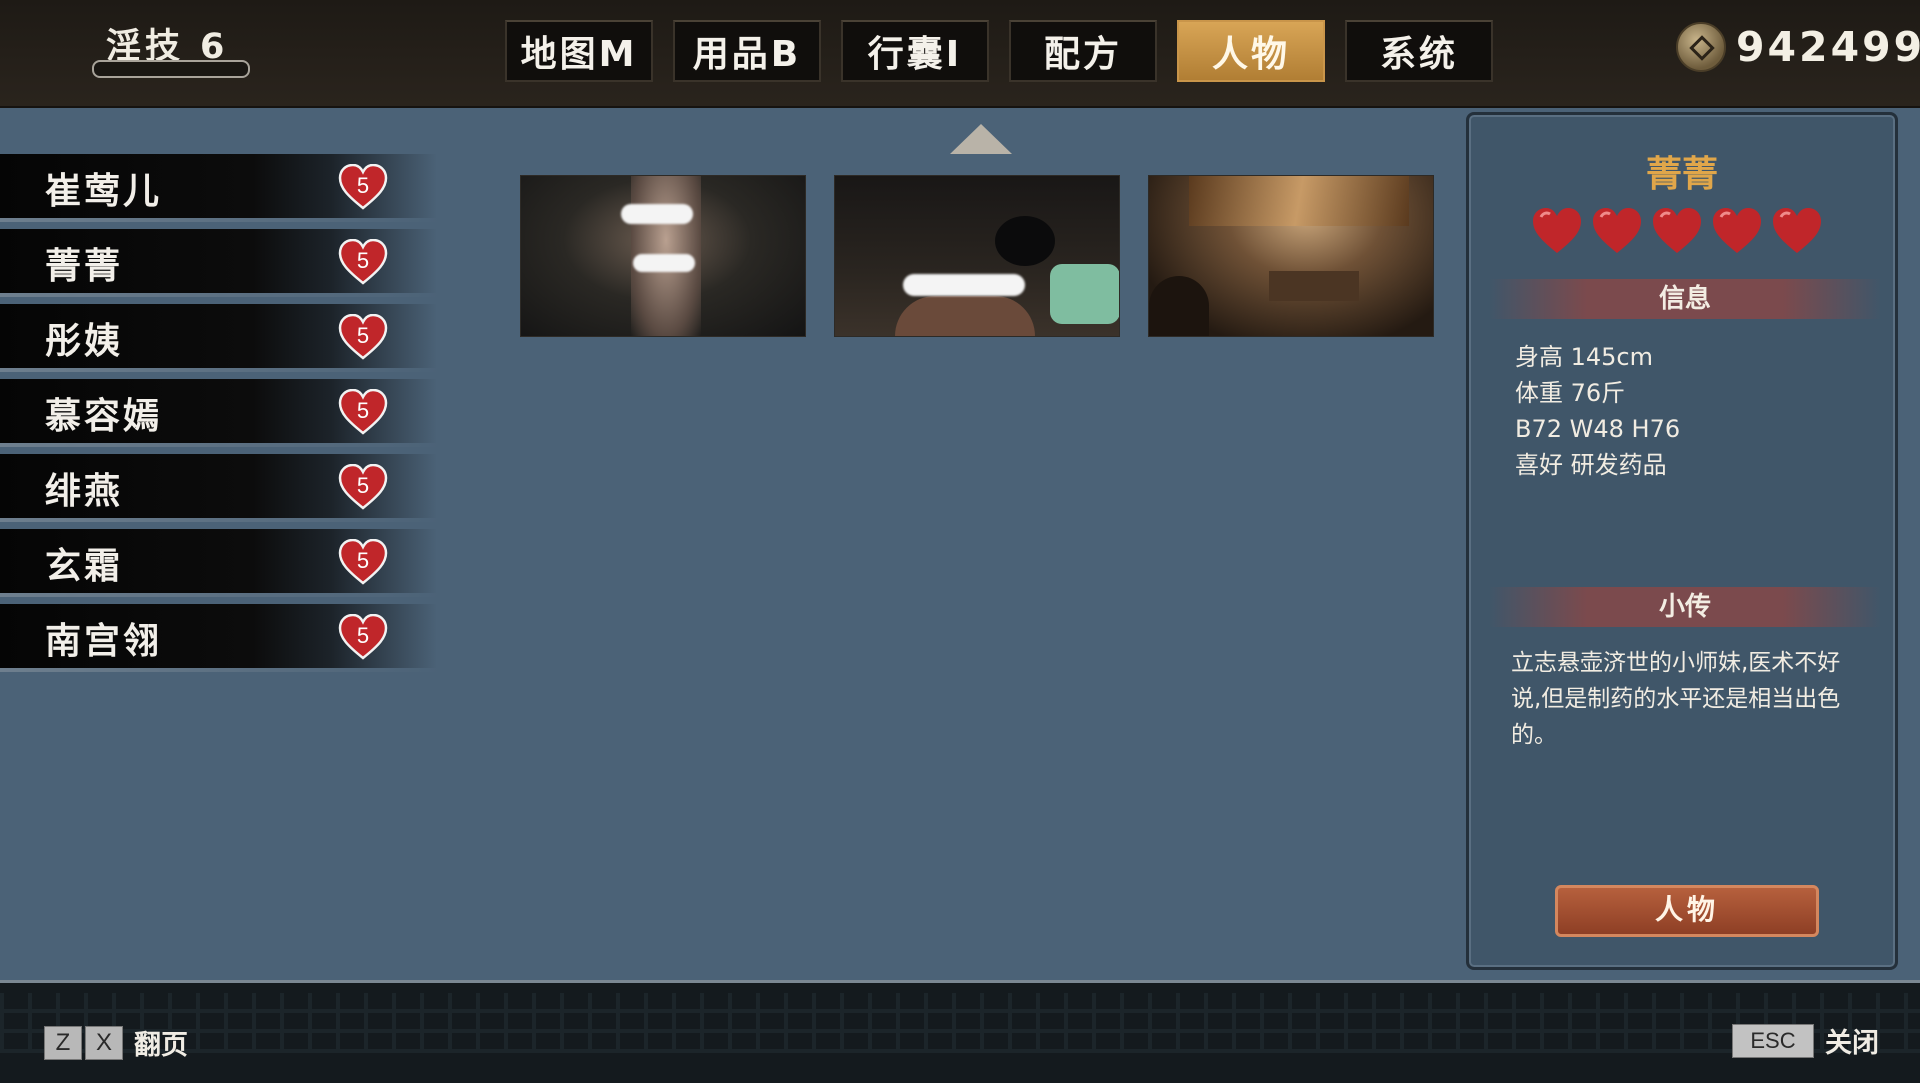  Describe the element at coordinates (960, 1023) in the screenshot. I see `decorative-pattern` at that location.